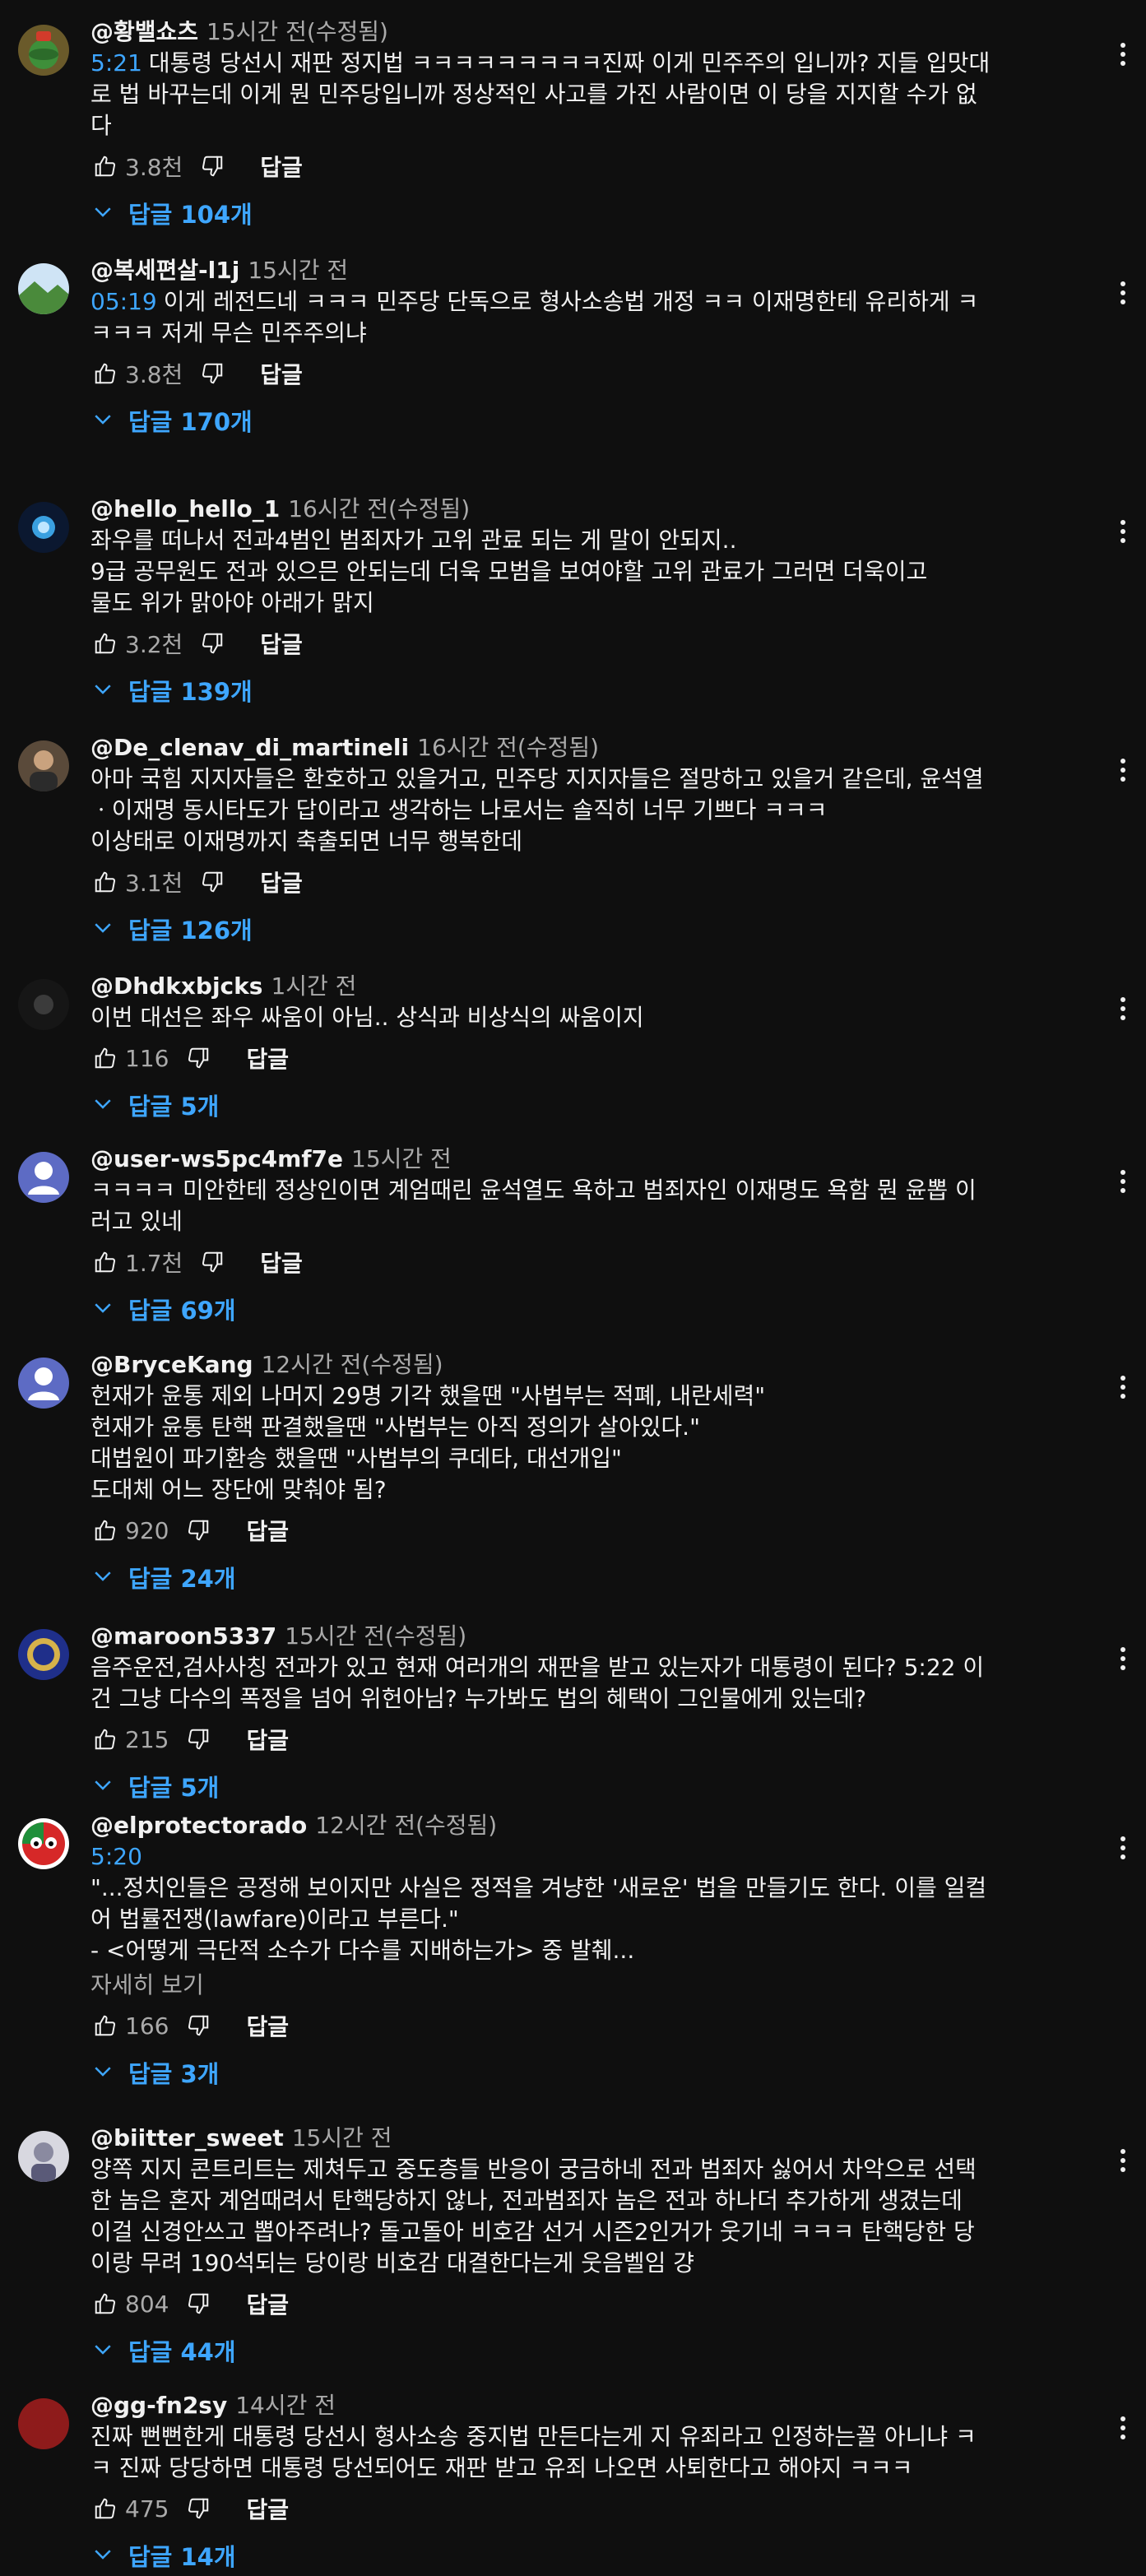 This screenshot has height=2576, width=1146. I want to click on comment-line-text: 도대체 어느 장단에 맞춰야 됨?, so click(239, 1490).